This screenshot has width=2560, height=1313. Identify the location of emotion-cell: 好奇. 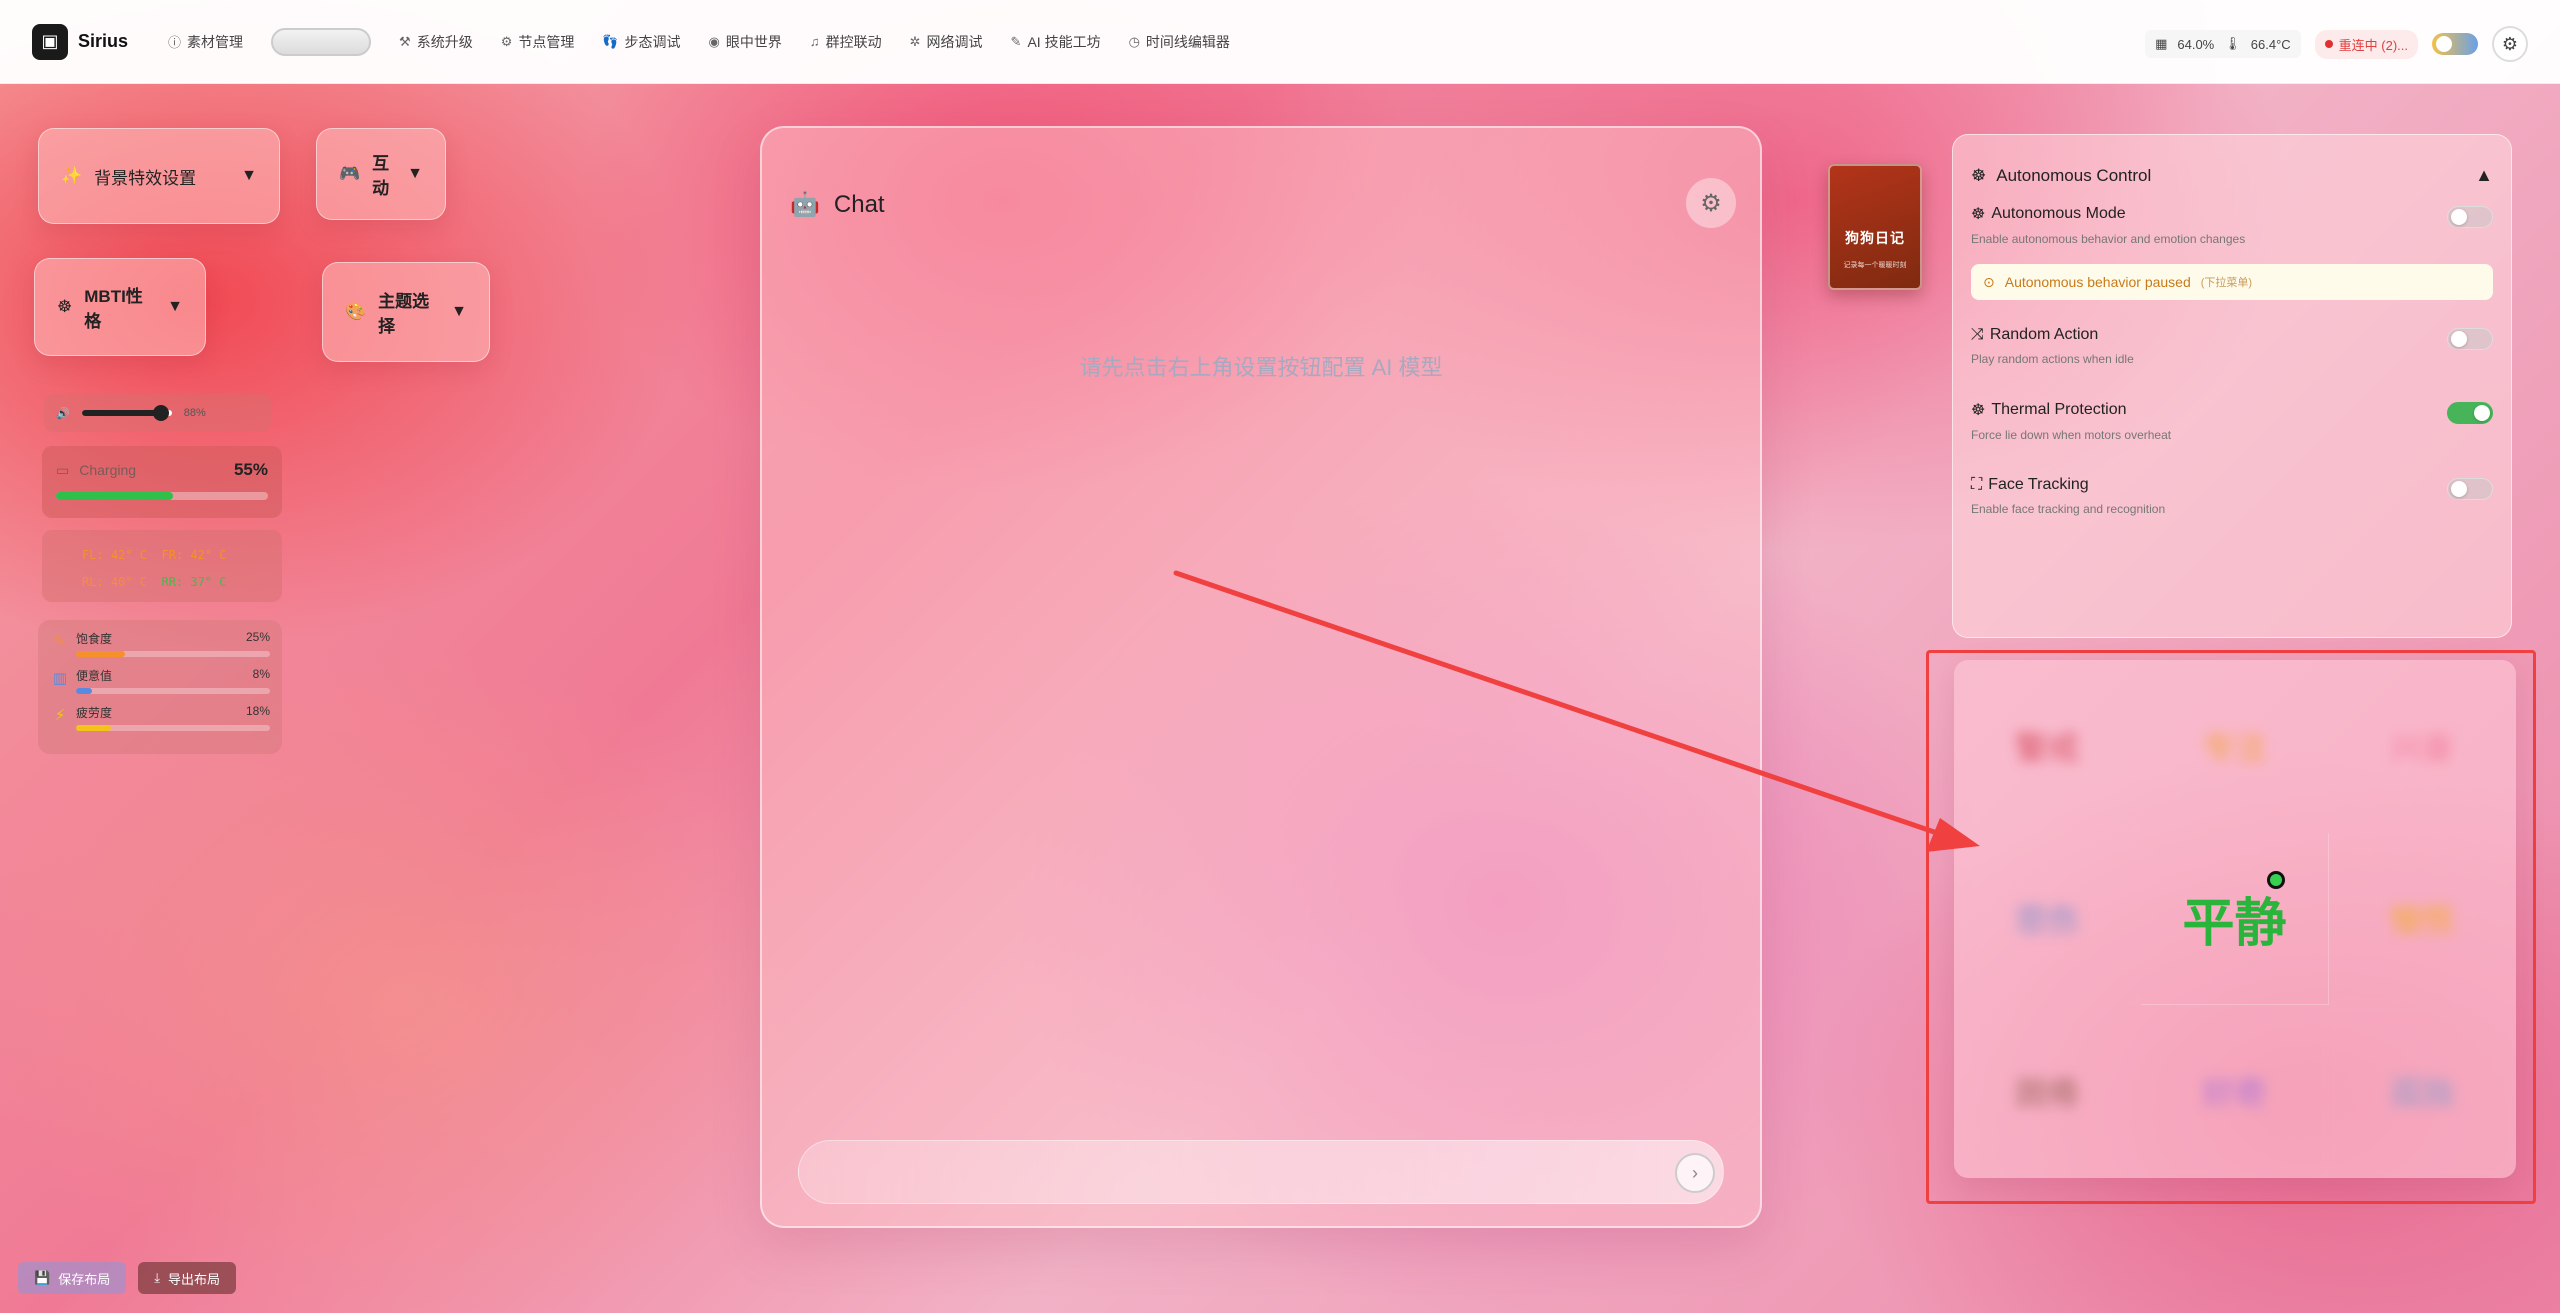
(2235, 1091).